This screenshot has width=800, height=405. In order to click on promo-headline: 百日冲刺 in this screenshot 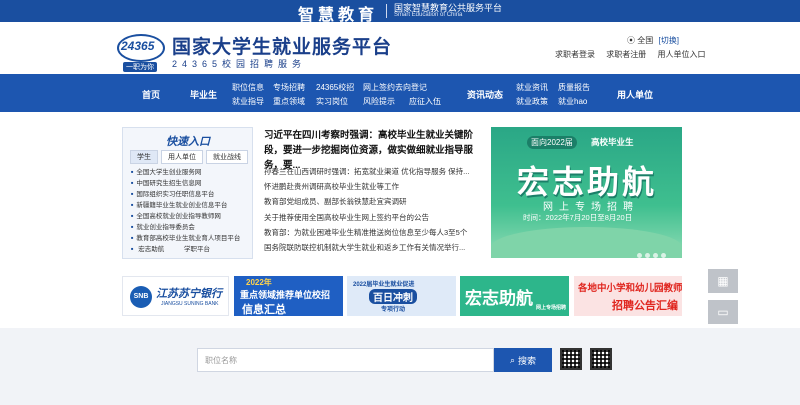, I will do `click(393, 296)`.